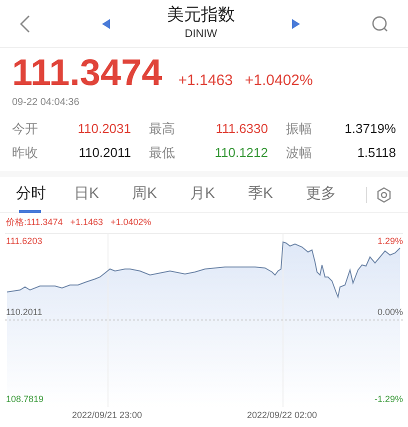 Image resolution: width=408 pixels, height=427 pixels. Describe the element at coordinates (296, 23) in the screenshot. I see `next-icon` at that location.